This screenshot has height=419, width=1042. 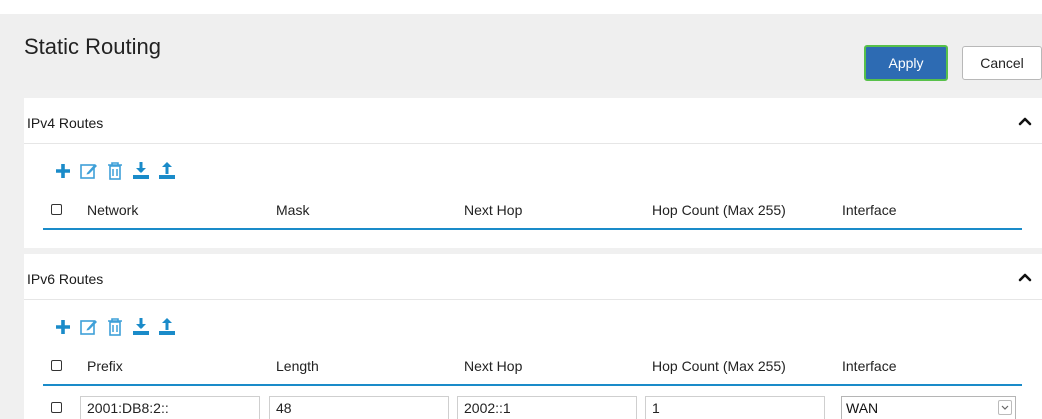 I want to click on interface-select-value: WAN, so click(x=862, y=408).